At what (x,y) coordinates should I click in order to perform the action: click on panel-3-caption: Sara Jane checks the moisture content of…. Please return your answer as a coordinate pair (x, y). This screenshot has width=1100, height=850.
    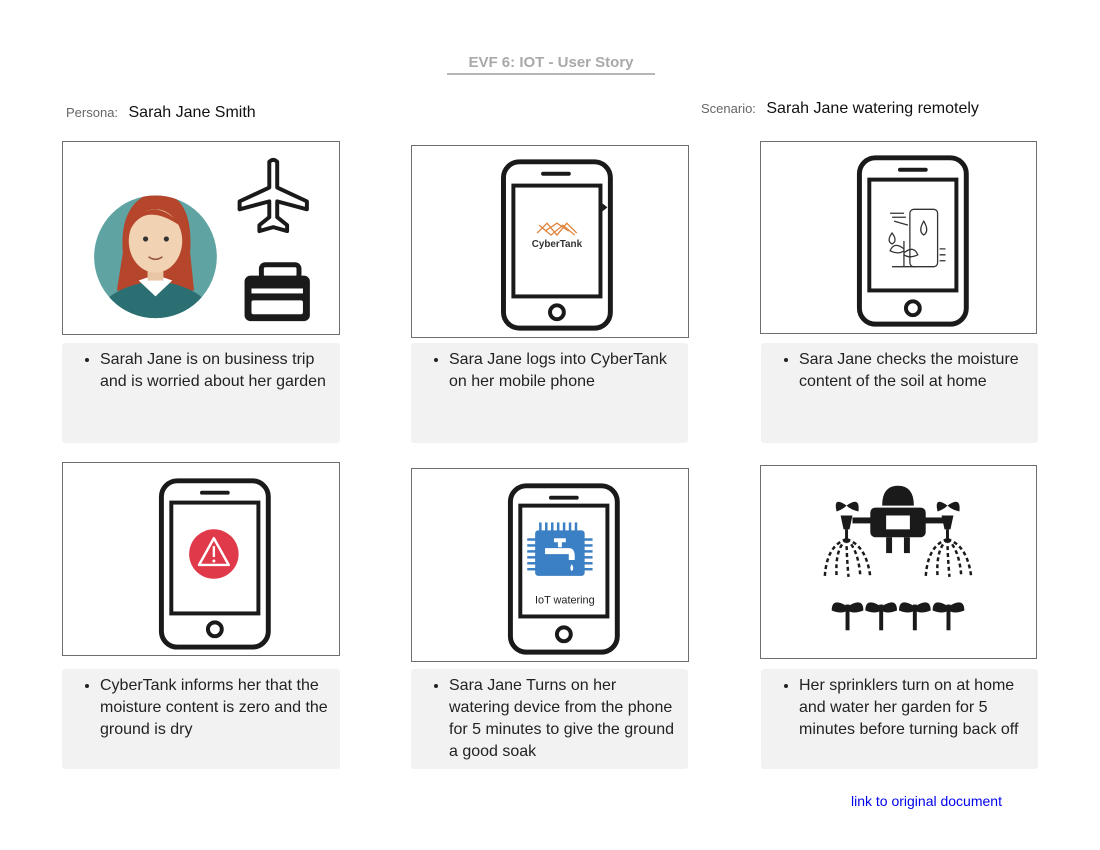
    Looking at the image, I should click on (899, 393).